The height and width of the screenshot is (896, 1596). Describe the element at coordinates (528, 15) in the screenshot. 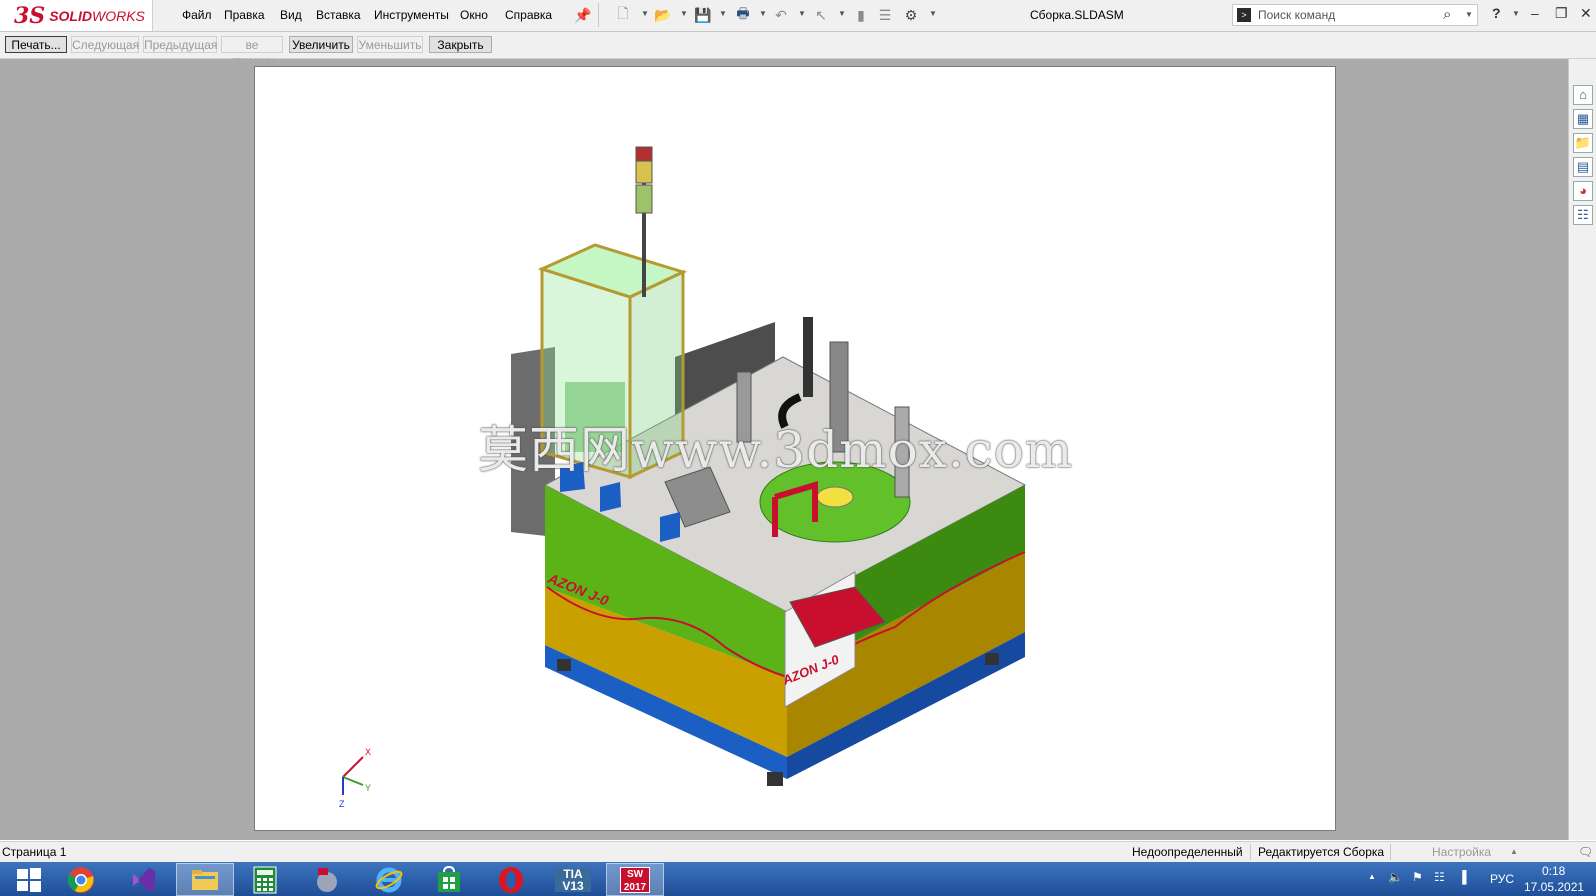

I see `menu-help: Справка` at that location.